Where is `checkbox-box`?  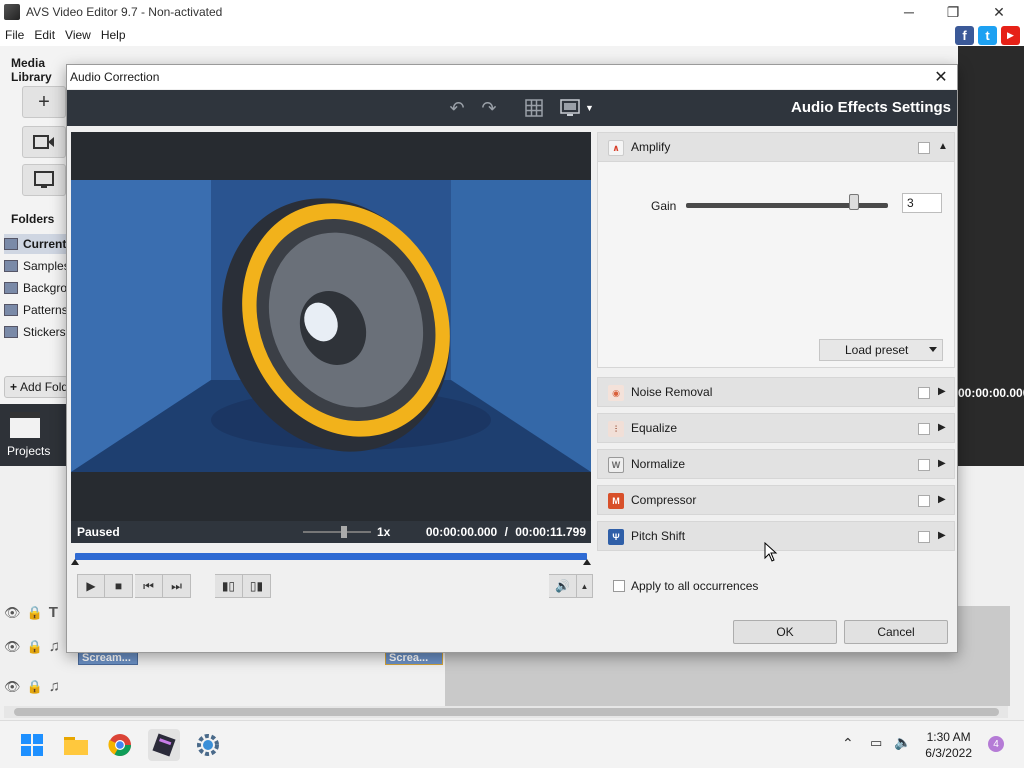
checkbox-box is located at coordinates (619, 586).